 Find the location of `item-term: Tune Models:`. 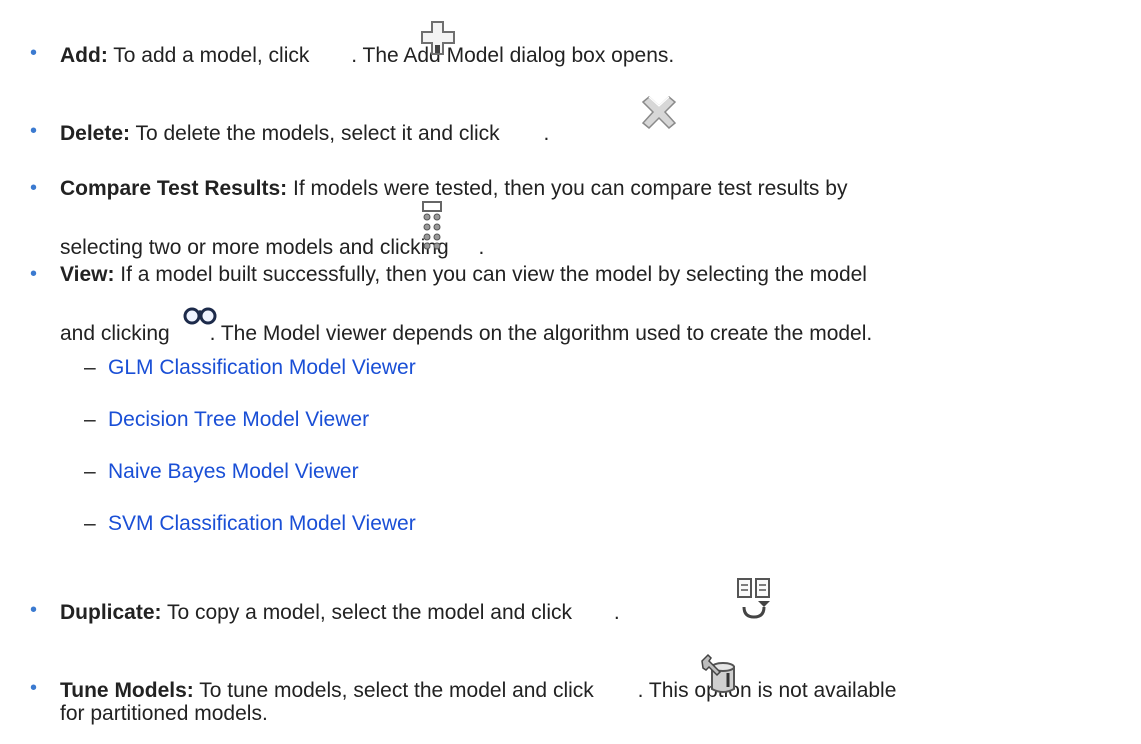

item-term: Tune Models: is located at coordinates (127, 690).